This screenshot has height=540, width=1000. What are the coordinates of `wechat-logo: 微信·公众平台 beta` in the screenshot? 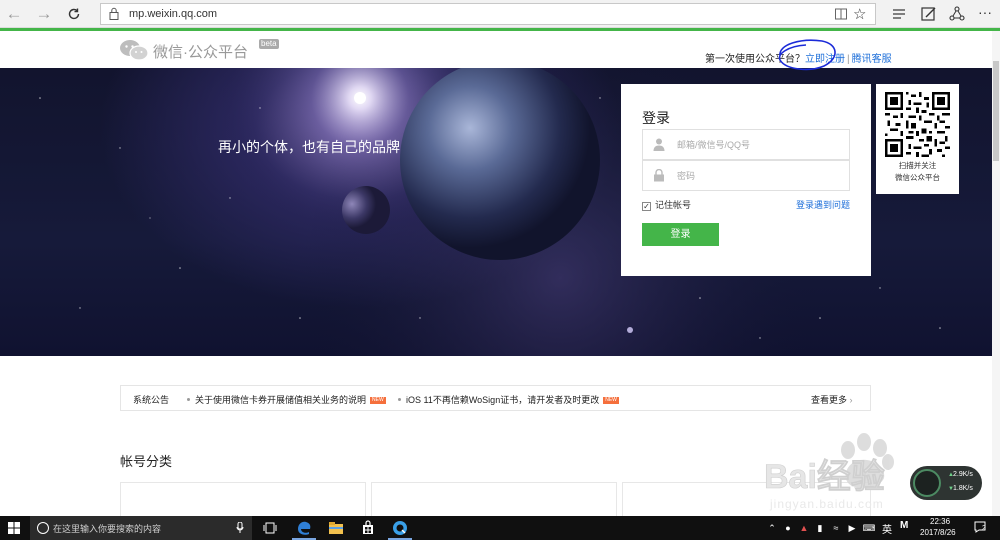 It's located at (199, 50).